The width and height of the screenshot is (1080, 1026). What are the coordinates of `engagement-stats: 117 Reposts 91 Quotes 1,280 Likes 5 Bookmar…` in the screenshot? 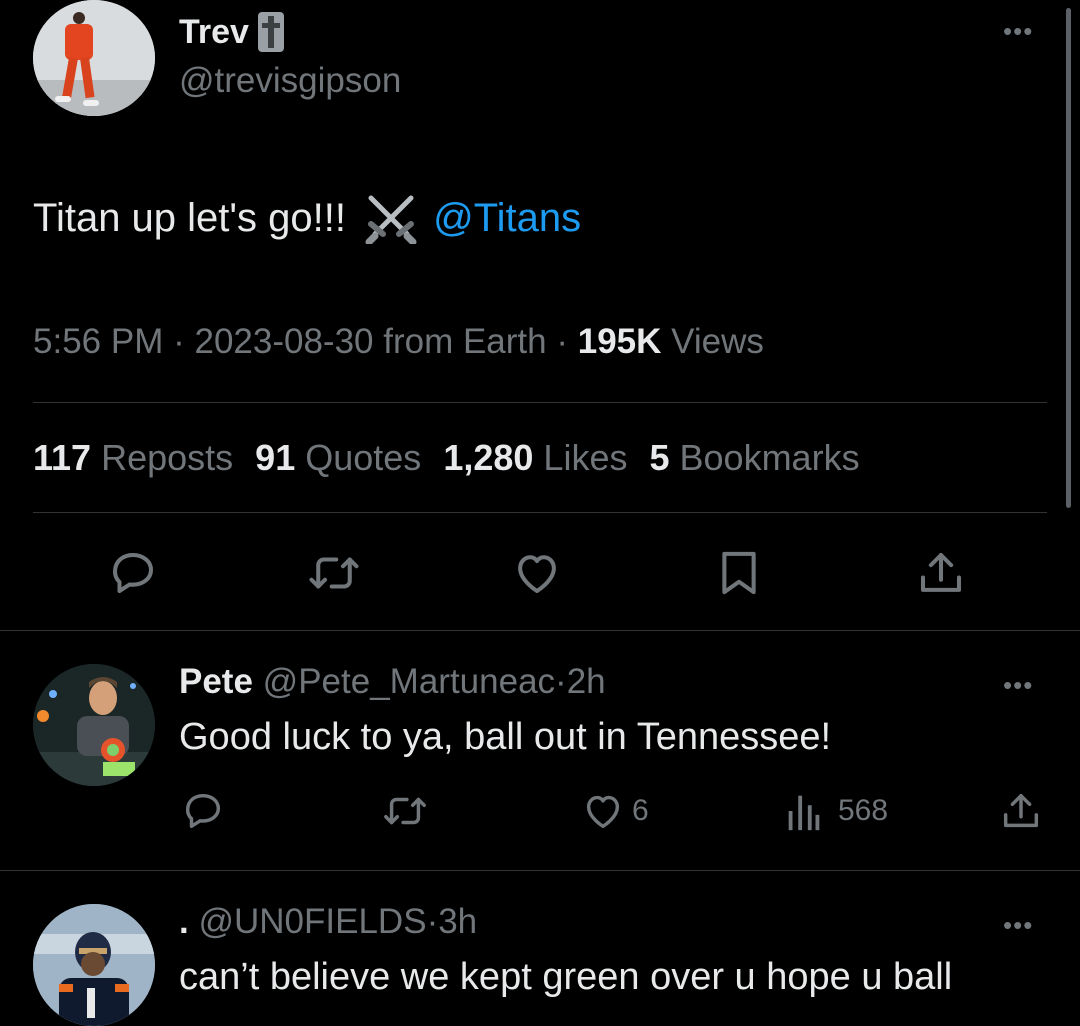 It's located at (457, 458).